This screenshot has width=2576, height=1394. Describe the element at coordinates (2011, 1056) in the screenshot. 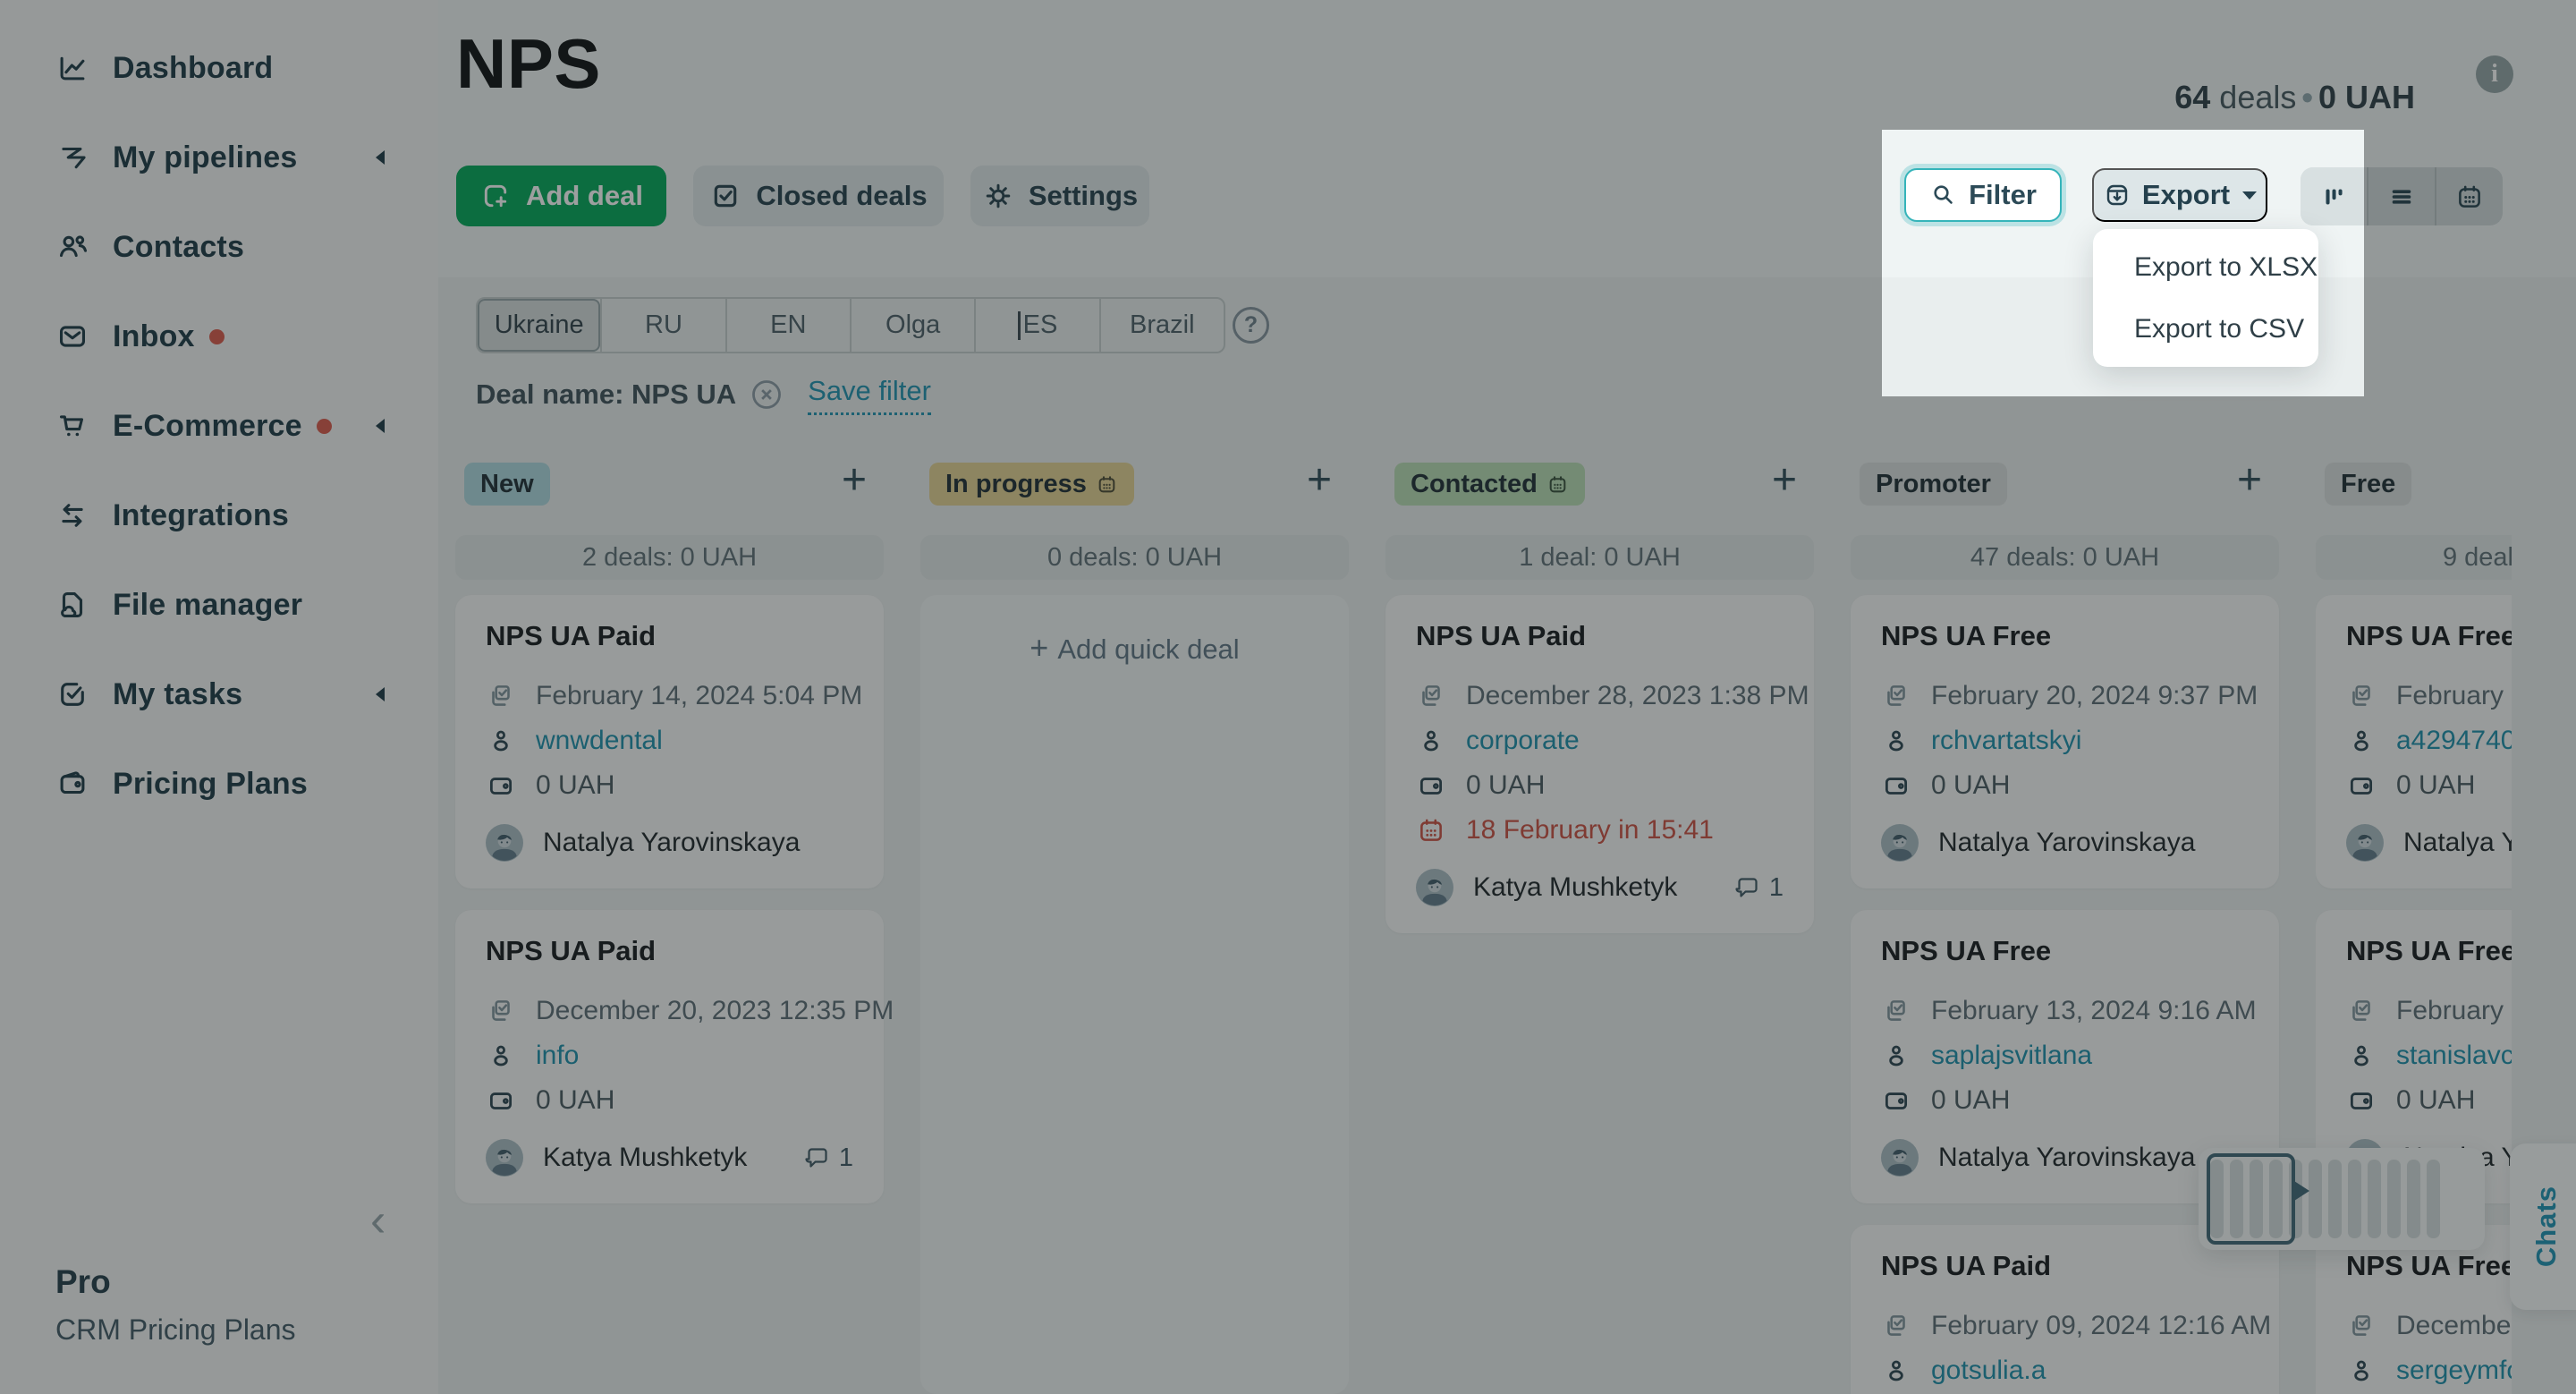

I see `deal-contact-link: saplajsvitlana` at that location.